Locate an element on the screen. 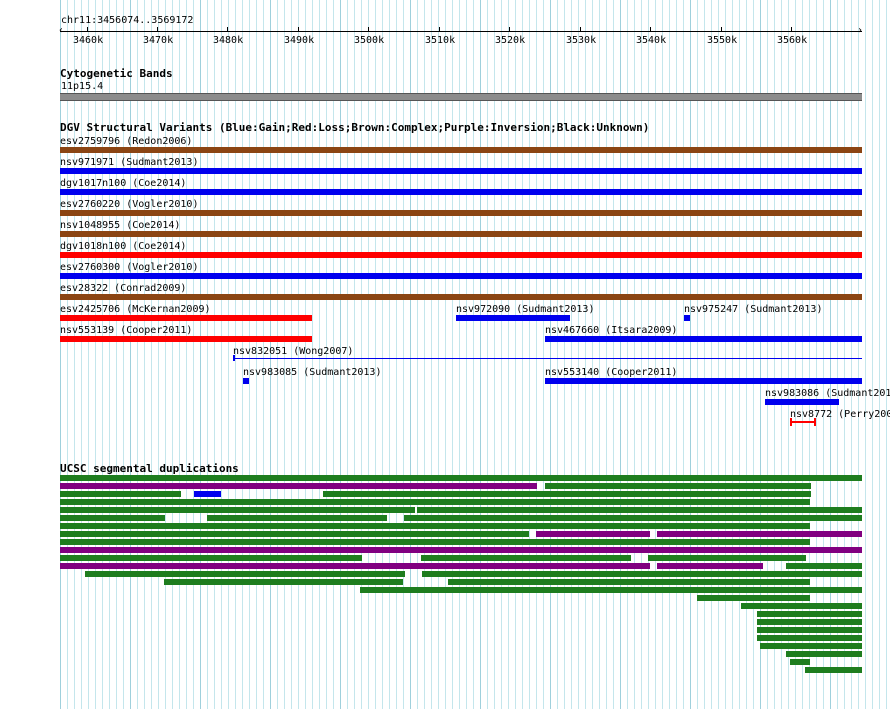  dgv-feature-label: nsv972090 (Sudmant2013) is located at coordinates (525, 309).